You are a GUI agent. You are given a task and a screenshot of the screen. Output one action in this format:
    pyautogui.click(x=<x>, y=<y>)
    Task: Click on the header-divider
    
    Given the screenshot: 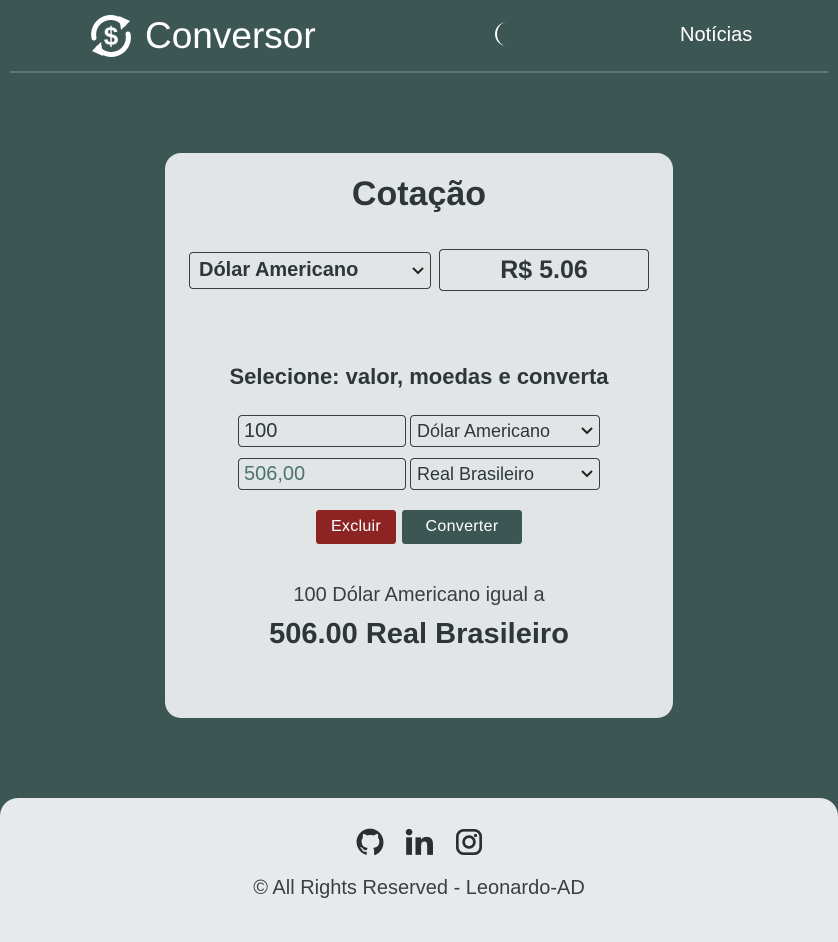 What is the action you would take?
    pyautogui.click(x=419, y=72)
    